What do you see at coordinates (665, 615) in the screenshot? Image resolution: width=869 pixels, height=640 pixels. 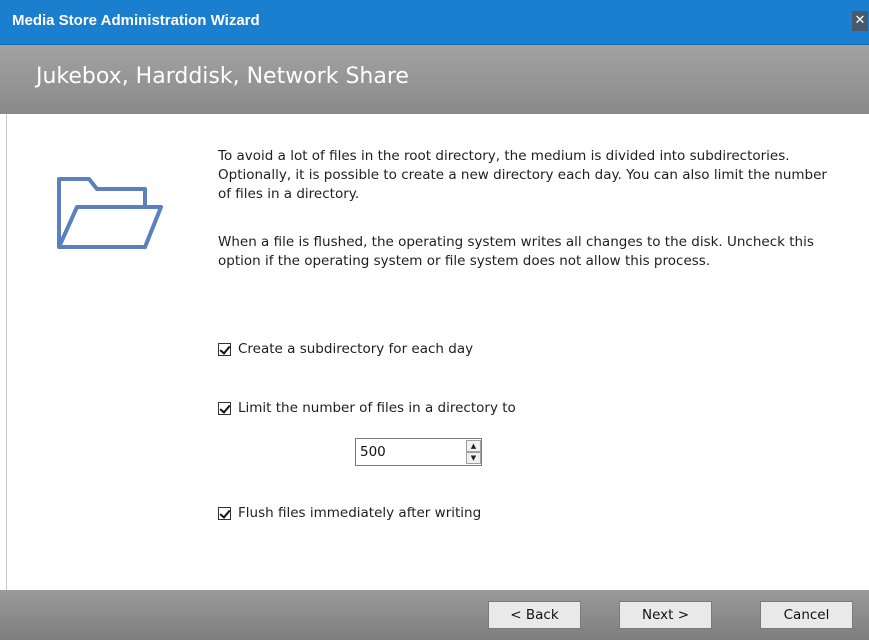 I see `next-button: Next >` at bounding box center [665, 615].